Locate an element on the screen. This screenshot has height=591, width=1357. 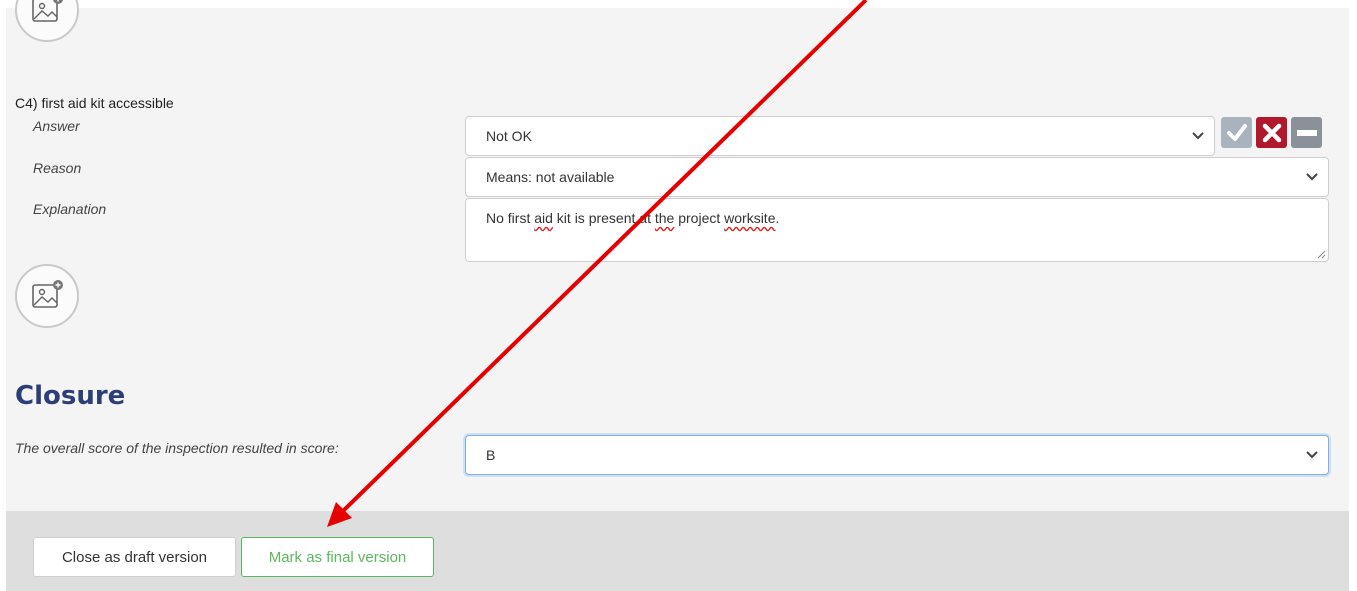
x-icon is located at coordinates (1271, 132).